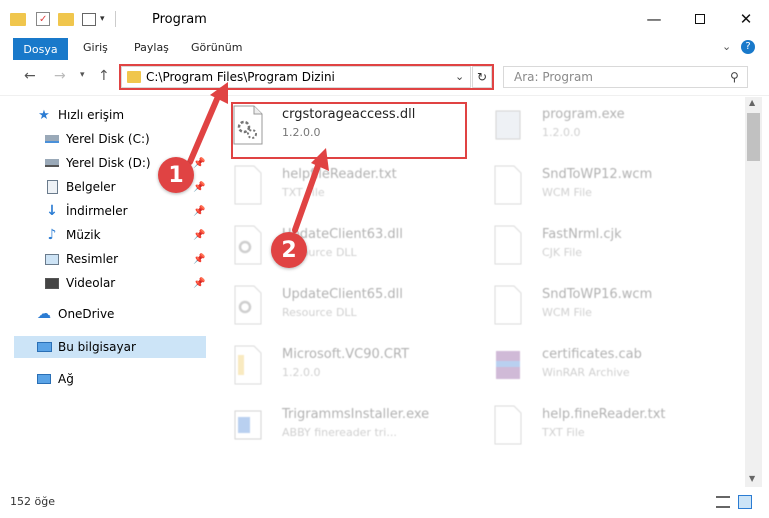 The image size is (769, 518). Describe the element at coordinates (289, 250) in the screenshot. I see `step-2-badge: 2` at that location.